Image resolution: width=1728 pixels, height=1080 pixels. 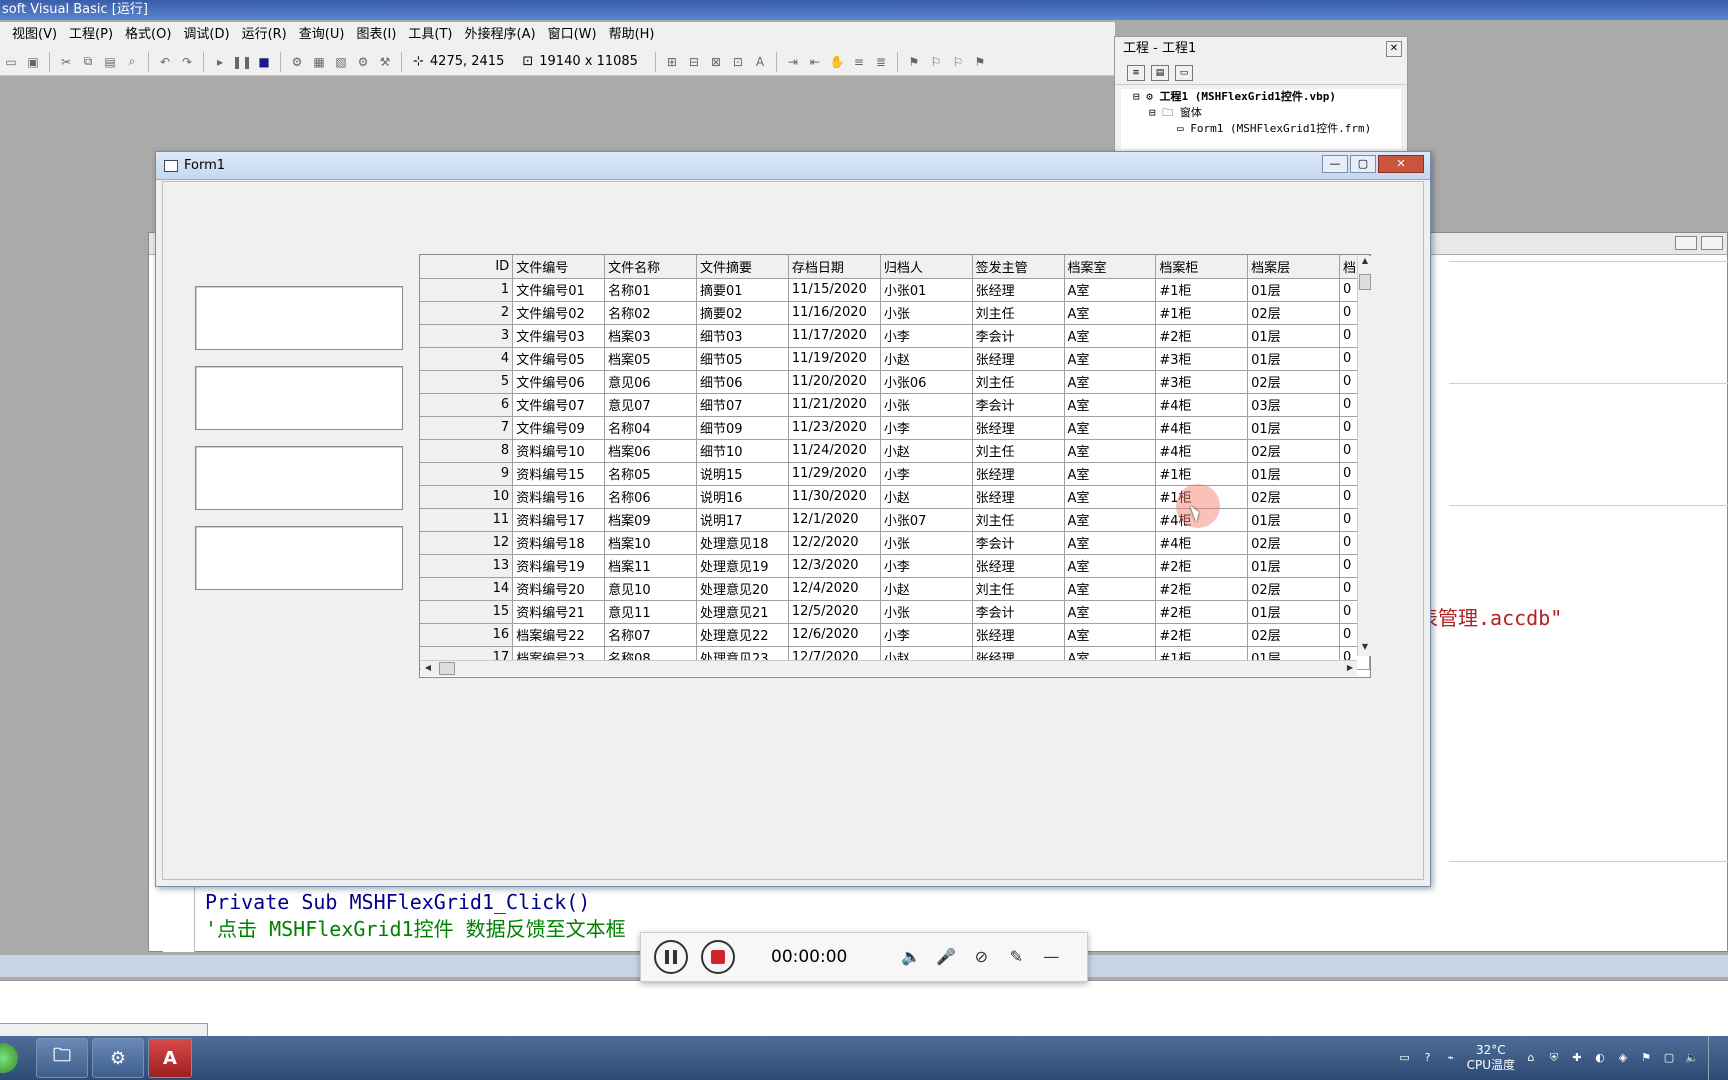 What do you see at coordinates (1267, 97) in the screenshot?
I see `tree-node-project: ⊟ ⚙ 工程1 (MSHFlexGrid1控件.vbp)` at bounding box center [1267, 97].